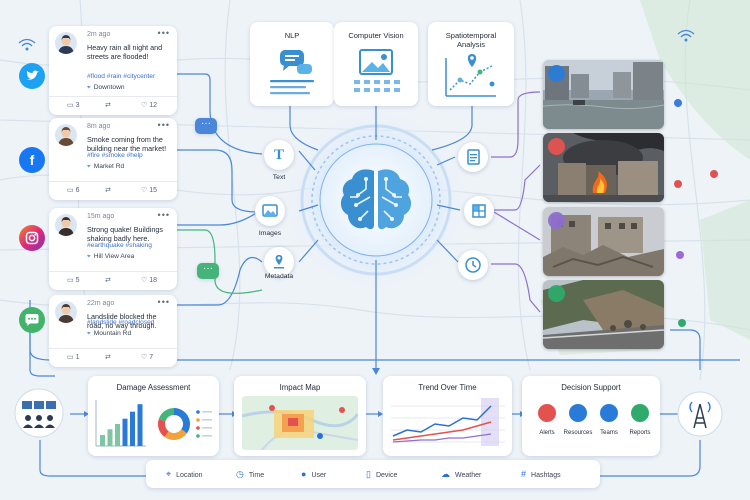 This screenshot has height=500, width=750. What do you see at coordinates (32, 76) in the screenshot?
I see `twitter-icon` at bounding box center [32, 76].